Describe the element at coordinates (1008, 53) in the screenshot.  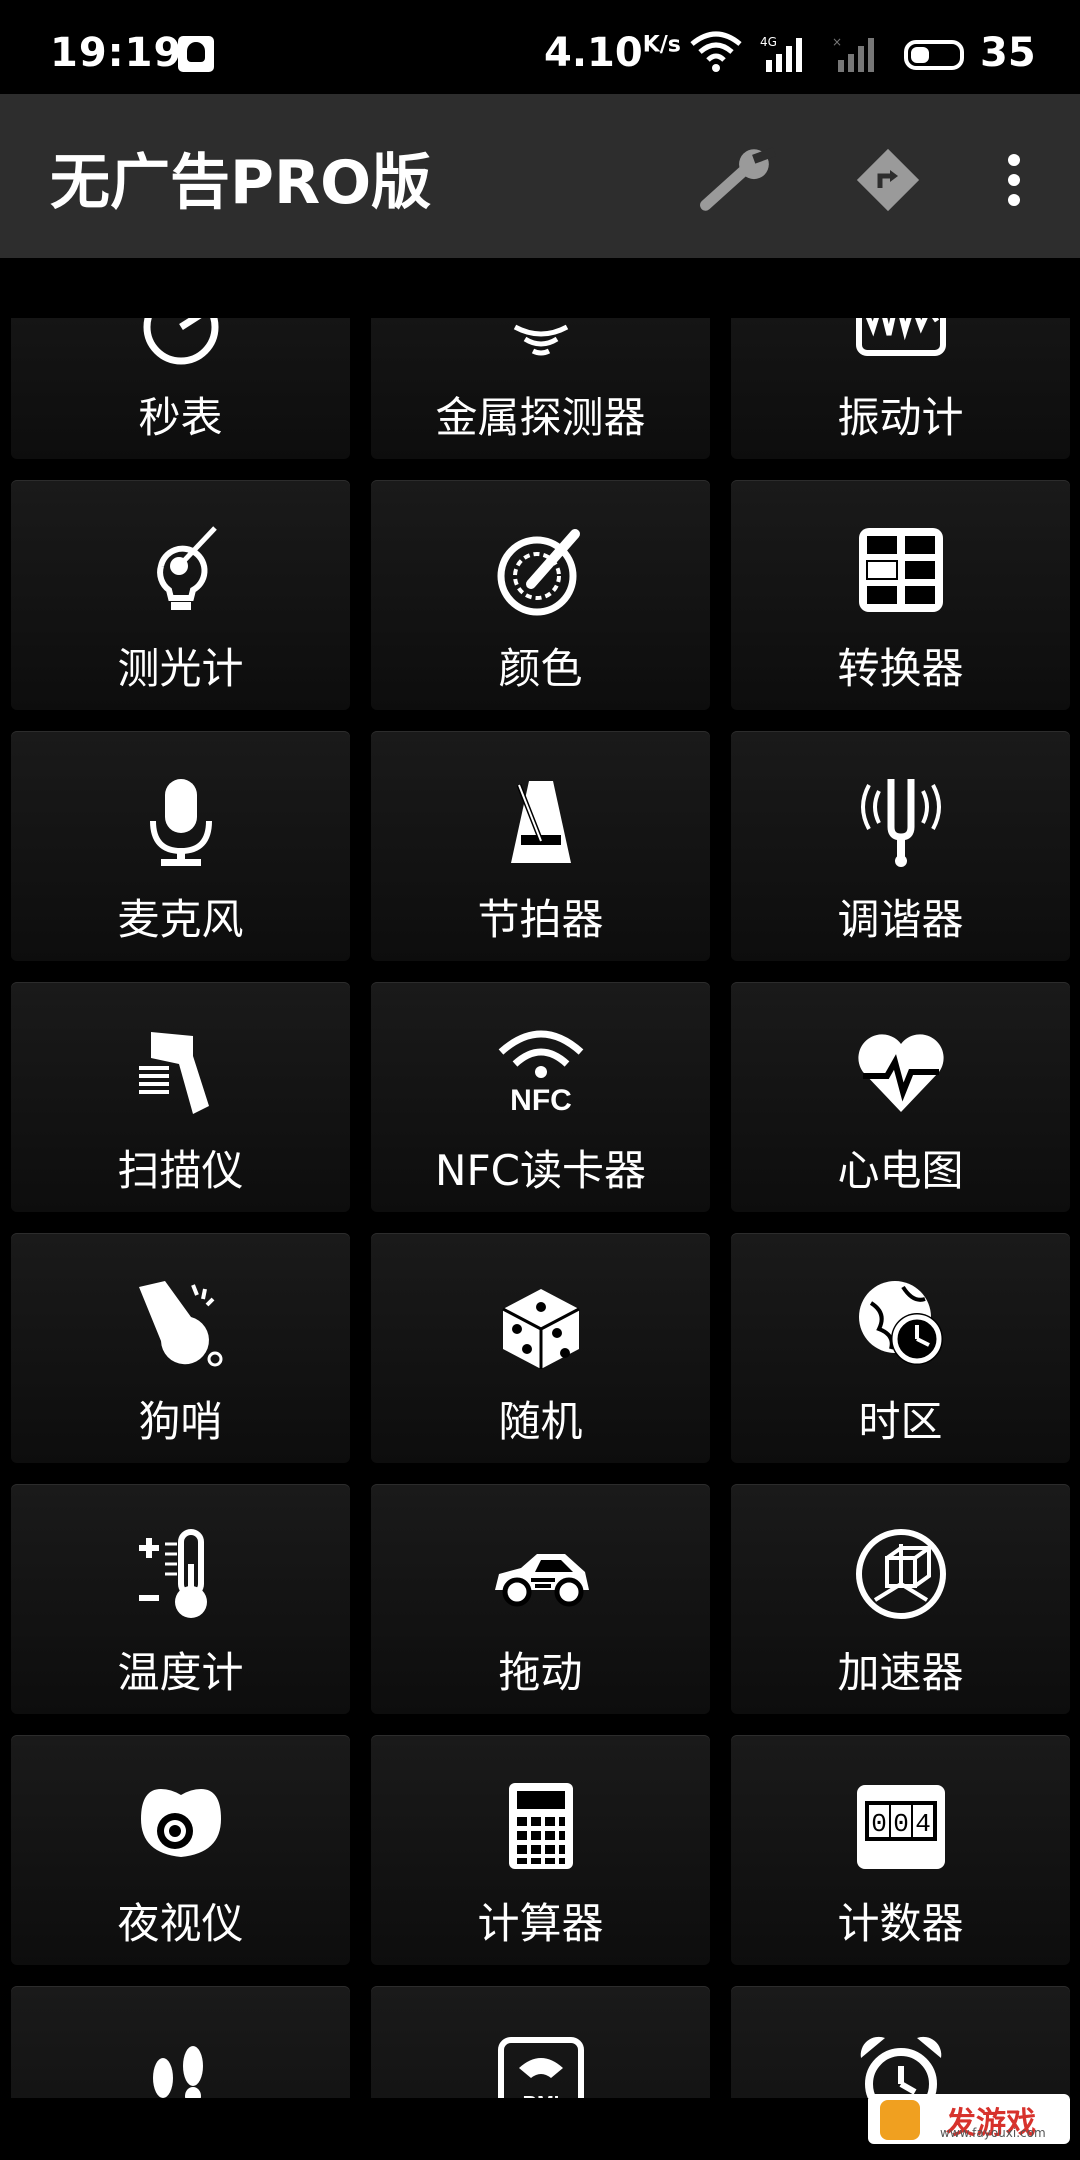
I see `battery-level: 35` at that location.